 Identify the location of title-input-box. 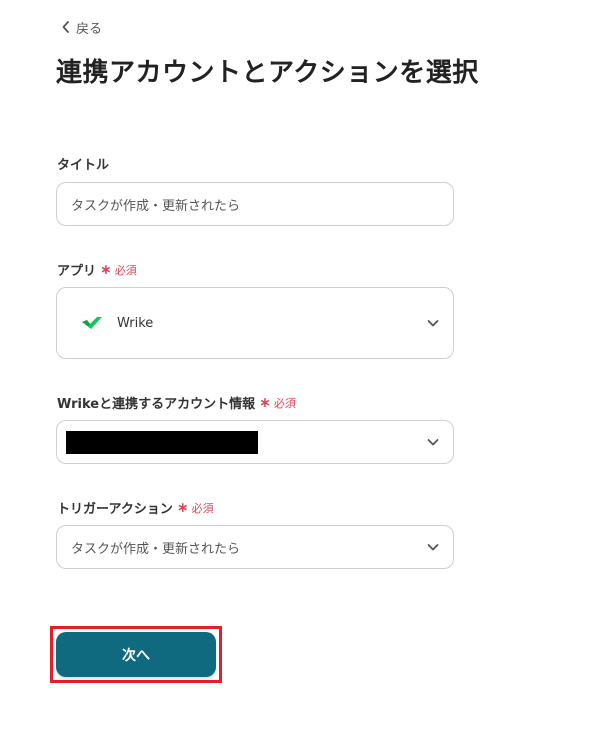
(255, 204).